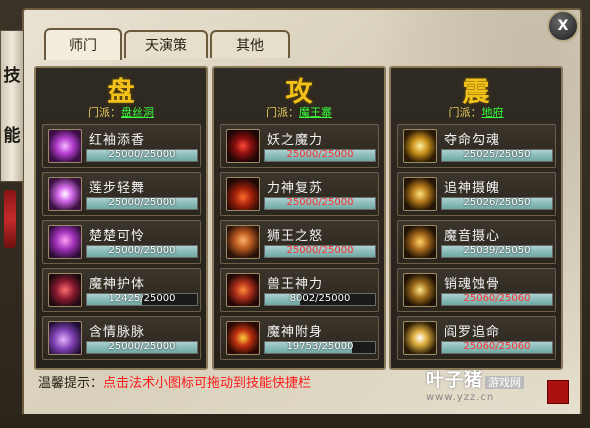  I want to click on skill-row: 夺命勾魂 25025/25050, so click(476, 146).